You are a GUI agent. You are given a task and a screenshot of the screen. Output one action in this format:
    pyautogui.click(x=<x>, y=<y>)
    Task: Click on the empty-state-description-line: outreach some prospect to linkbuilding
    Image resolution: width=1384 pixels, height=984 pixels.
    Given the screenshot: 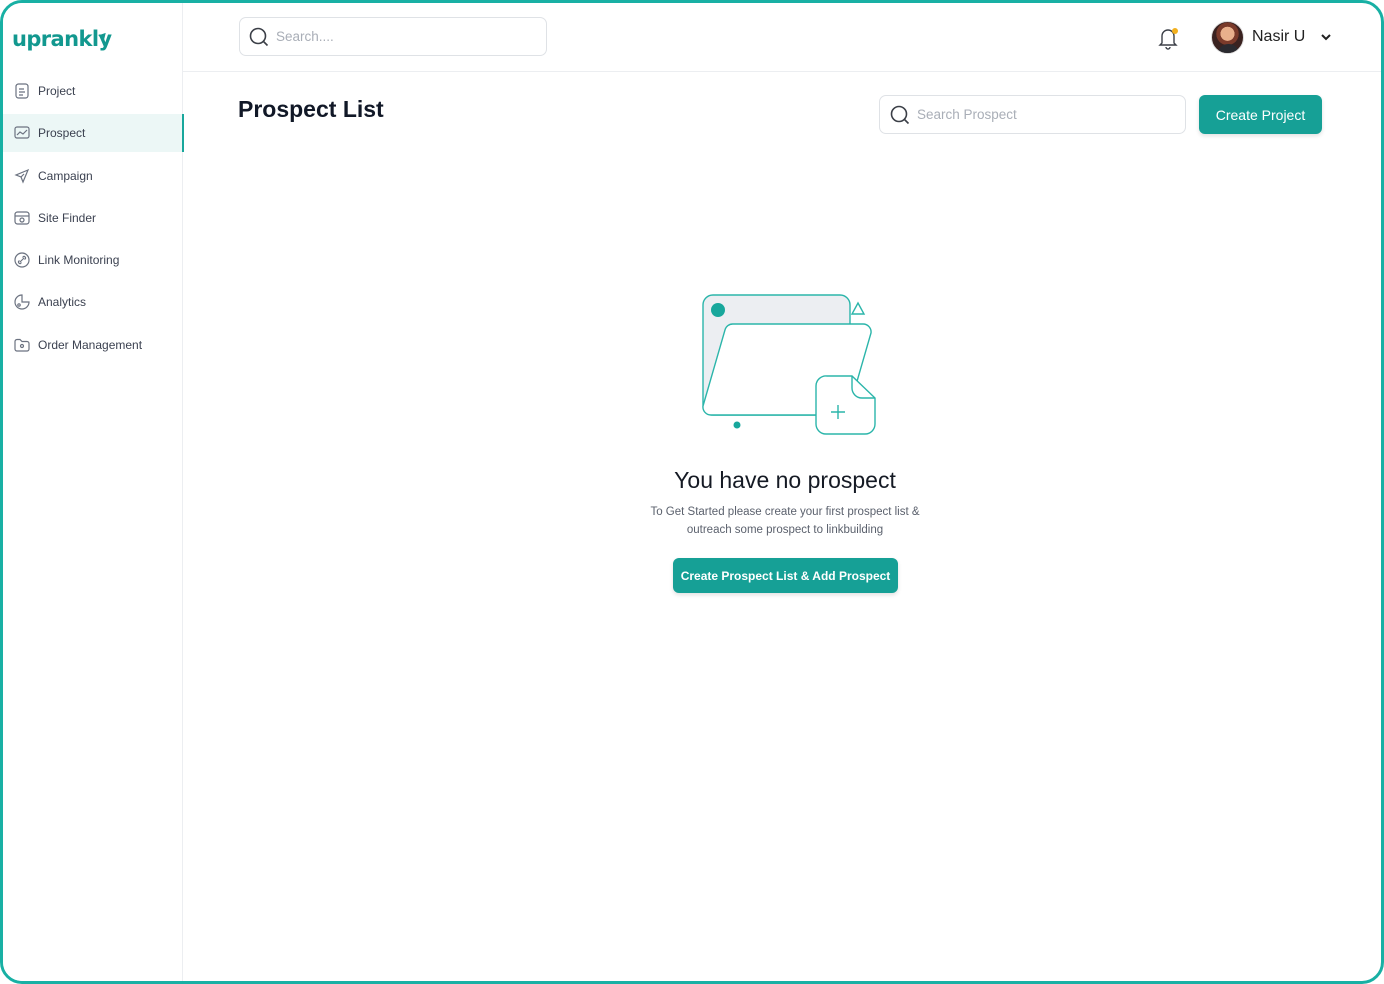 What is the action you would take?
    pyautogui.click(x=785, y=530)
    